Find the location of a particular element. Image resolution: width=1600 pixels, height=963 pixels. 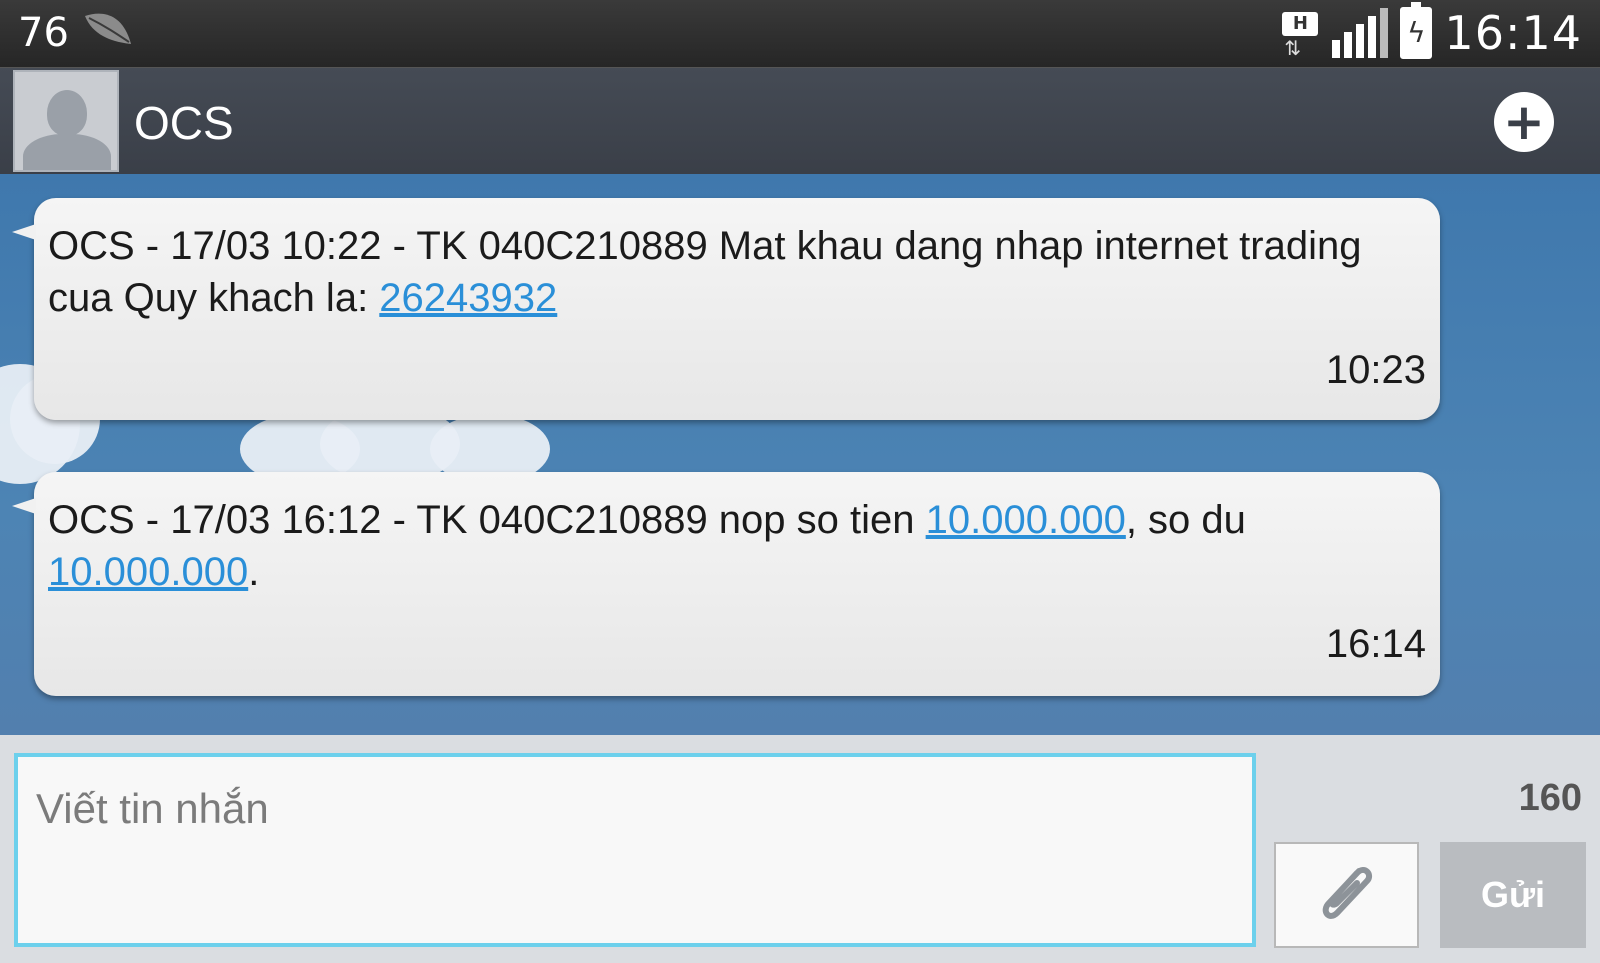

status-time: 16:14 is located at coordinates (1513, 33).